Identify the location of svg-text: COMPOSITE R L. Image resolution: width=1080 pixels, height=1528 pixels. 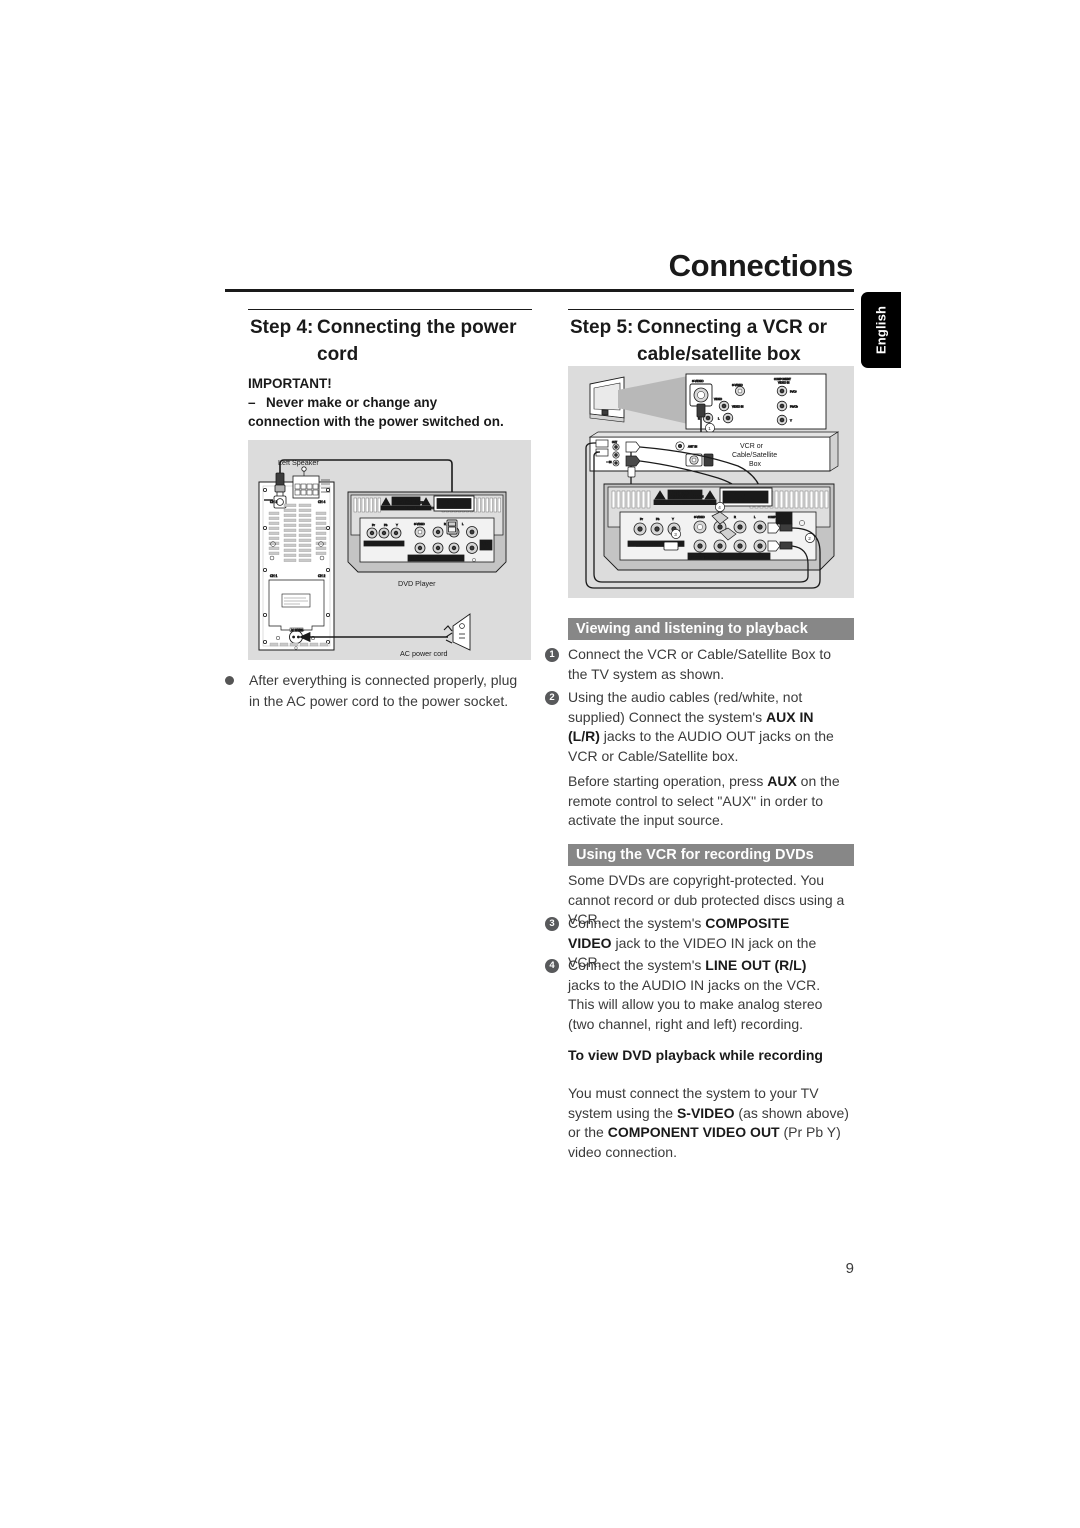
(699, 556).